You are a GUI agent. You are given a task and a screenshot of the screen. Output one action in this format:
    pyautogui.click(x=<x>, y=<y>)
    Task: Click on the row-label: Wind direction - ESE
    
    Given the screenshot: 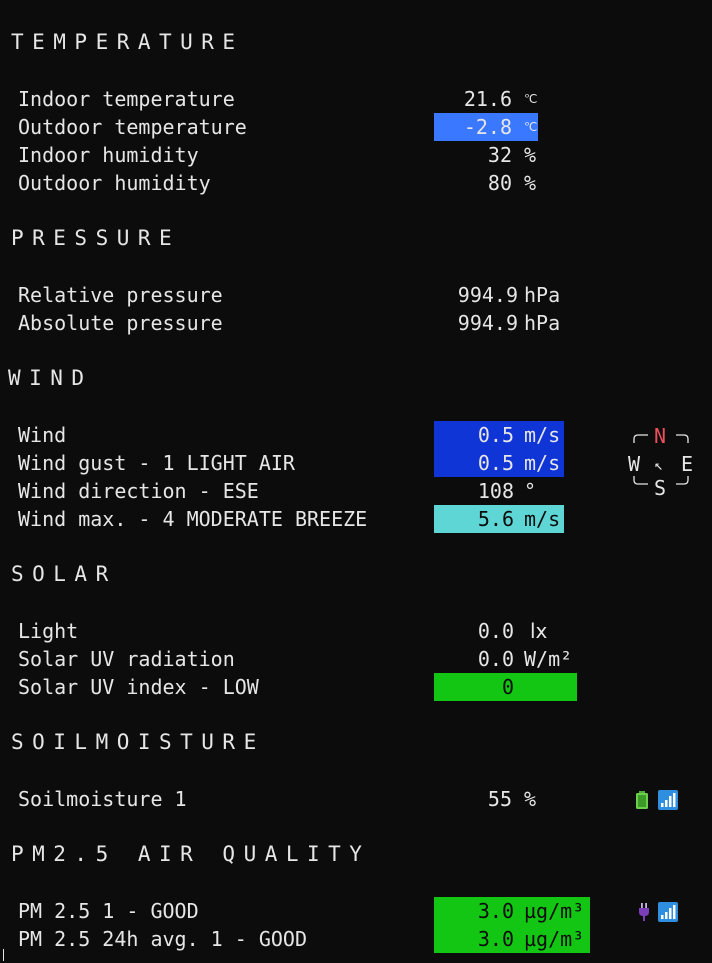 What is the action you would take?
    pyautogui.click(x=138, y=491)
    